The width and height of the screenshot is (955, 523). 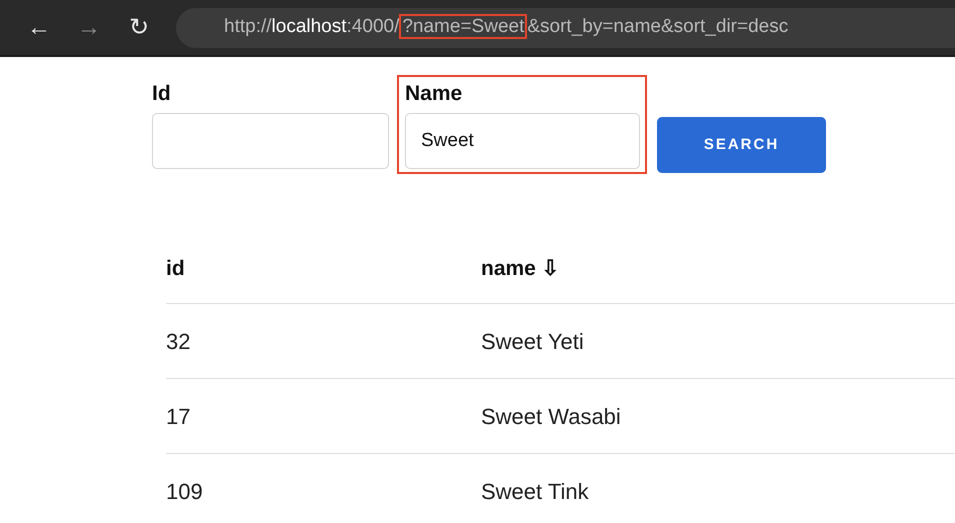 What do you see at coordinates (535, 491) in the screenshot?
I see `table-cell: Sweet Tink` at bounding box center [535, 491].